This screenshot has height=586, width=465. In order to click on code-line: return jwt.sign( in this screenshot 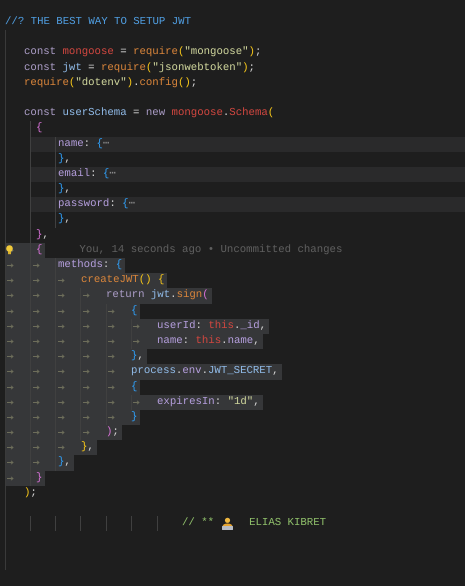, I will do `click(157, 296)`.